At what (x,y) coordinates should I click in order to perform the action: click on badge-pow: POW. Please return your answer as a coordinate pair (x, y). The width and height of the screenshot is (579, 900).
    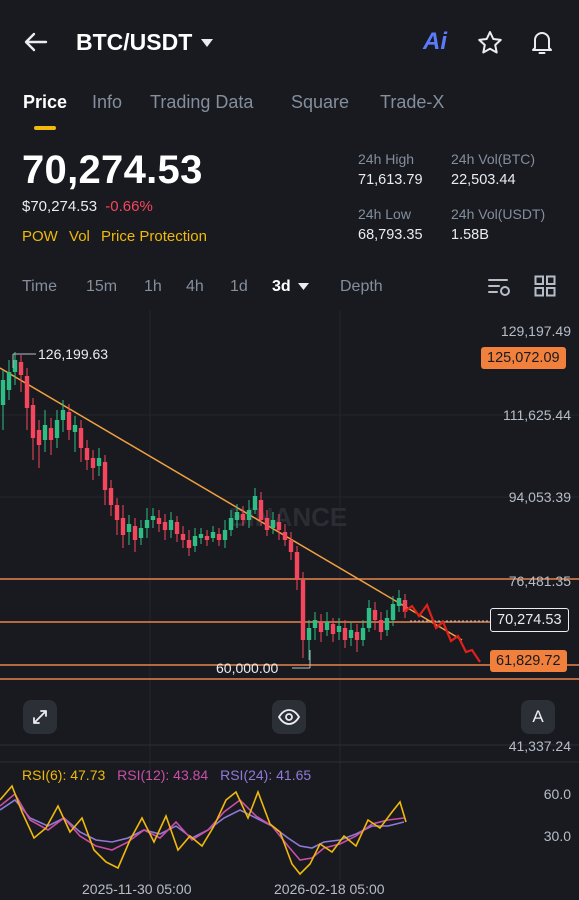
    Looking at the image, I should click on (40, 236).